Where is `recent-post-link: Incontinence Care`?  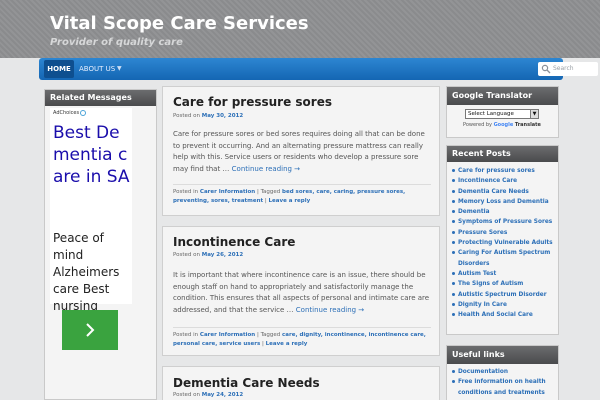
recent-post-link: Incontinence Care is located at coordinates (504, 181).